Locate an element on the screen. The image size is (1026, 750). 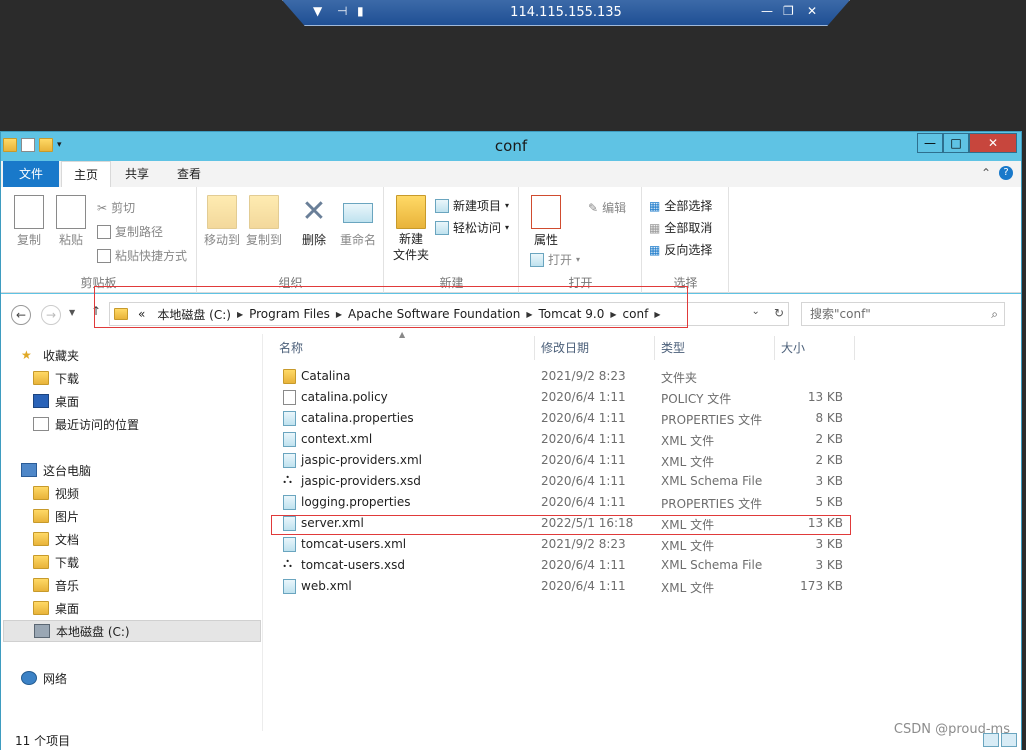
documents-folder-icon is located at coordinates (41, 539).